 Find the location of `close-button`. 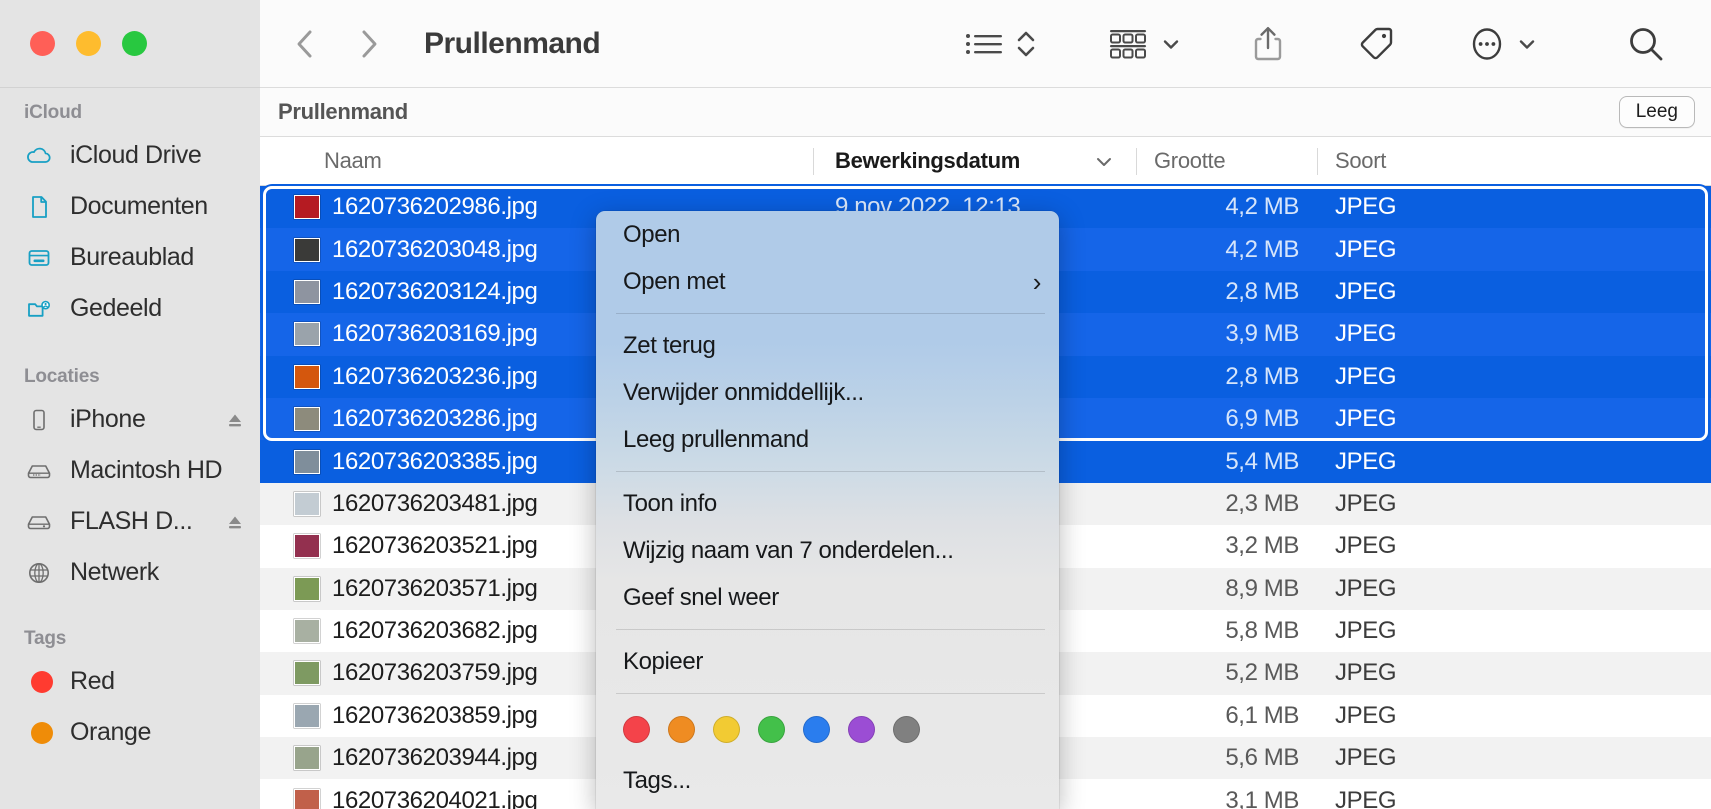

close-button is located at coordinates (42, 43).